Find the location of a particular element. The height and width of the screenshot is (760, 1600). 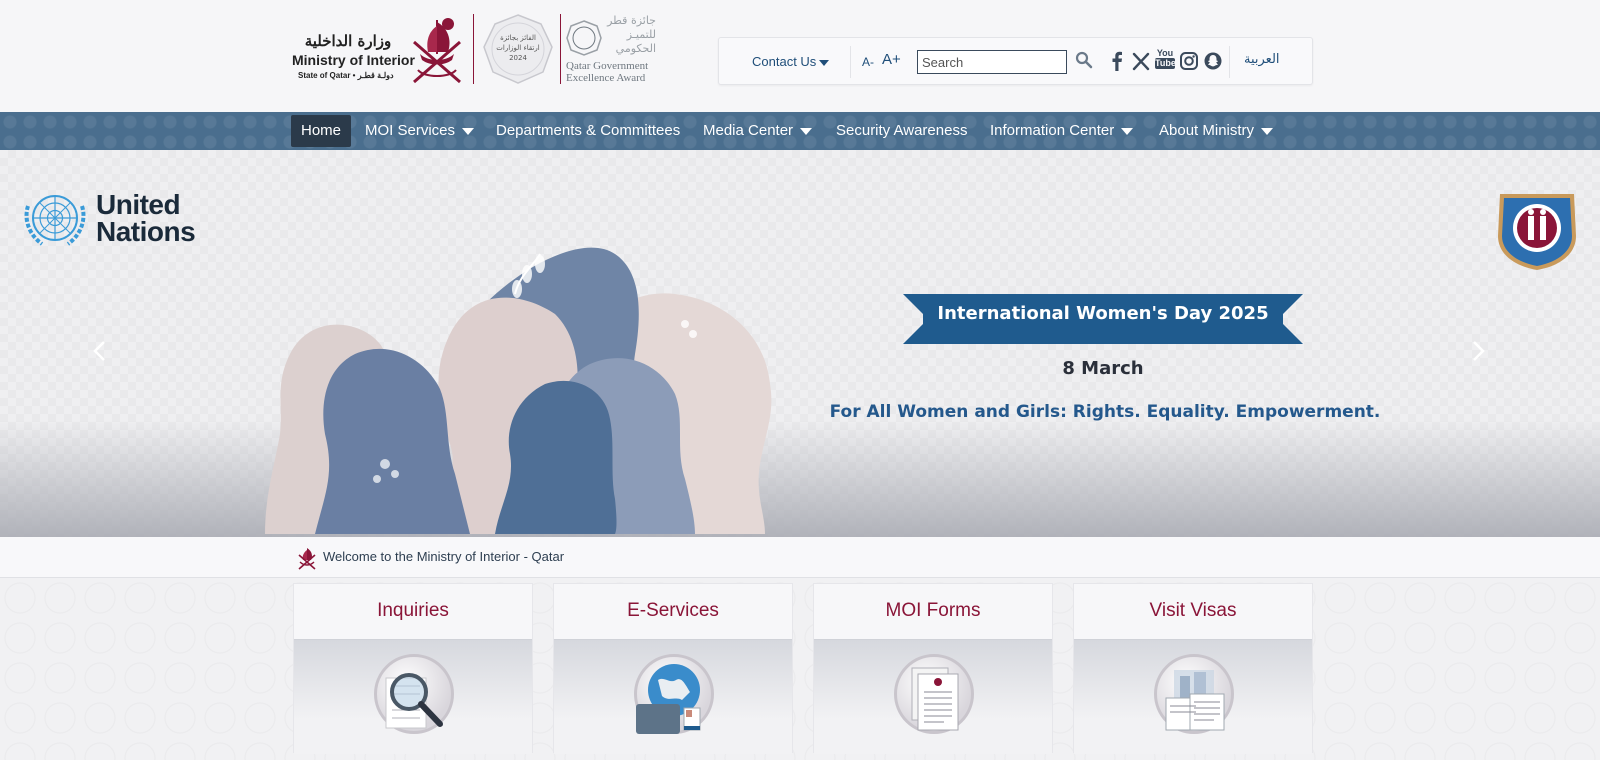

magnifier-icon is located at coordinates (414, 701).